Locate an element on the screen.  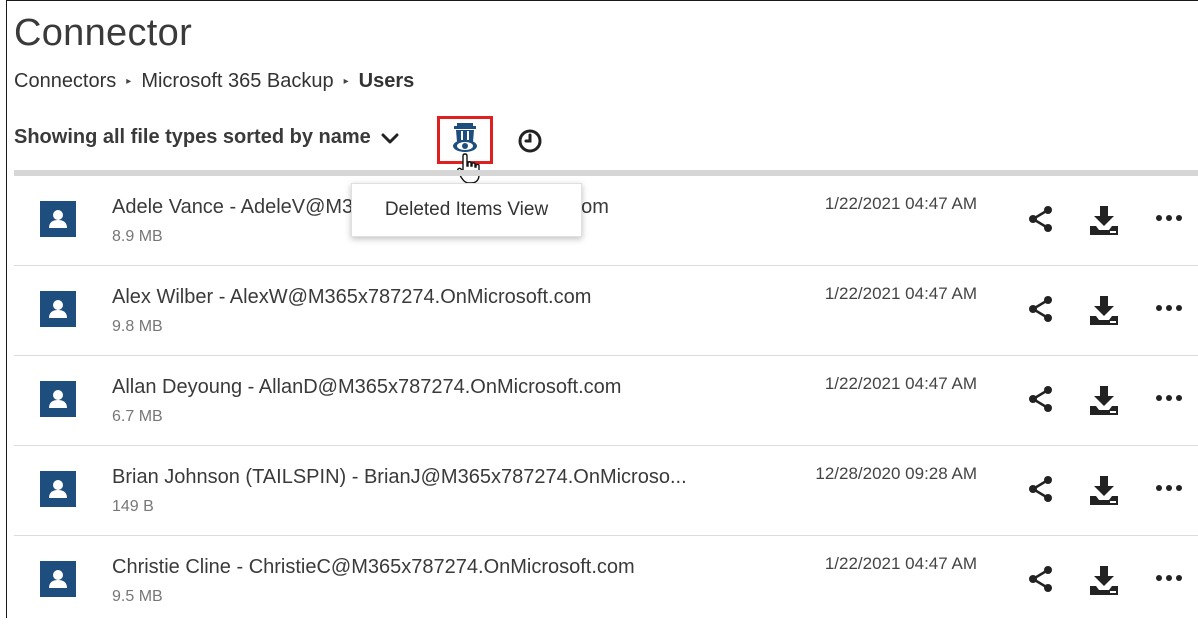
deleted-items-view-tooltip: Deleted Items View is located at coordinates (466, 210).